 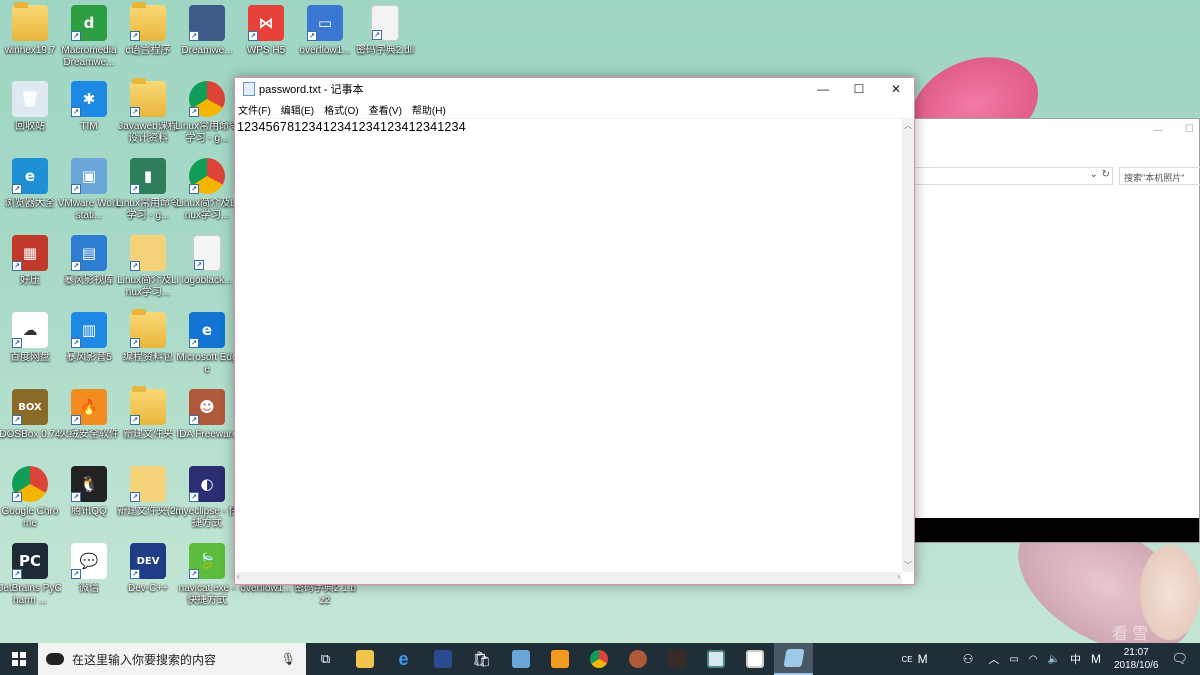 I want to click on taskbar-ida, so click(x=637, y=659).